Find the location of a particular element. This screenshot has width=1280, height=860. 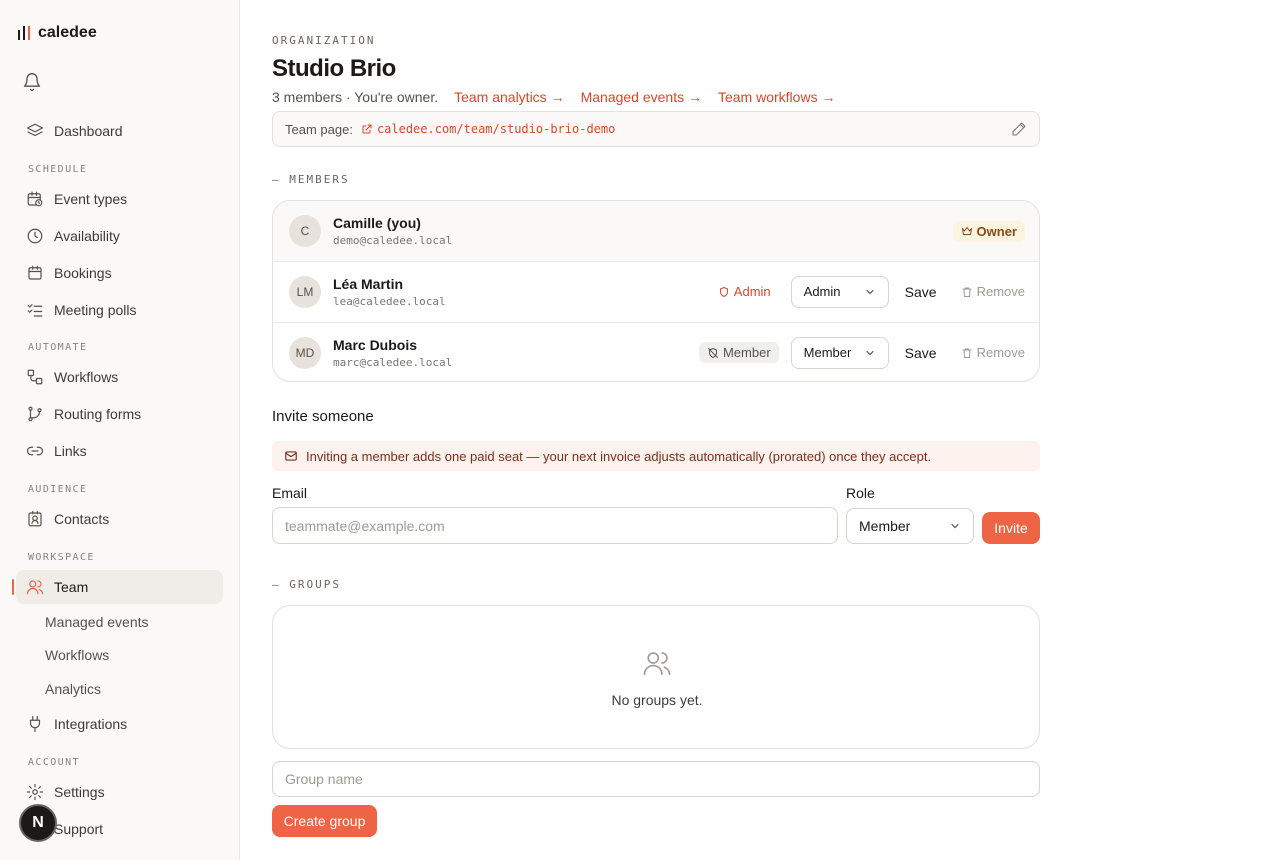

sidebar-item-label: Meeting polls is located at coordinates (95, 310).